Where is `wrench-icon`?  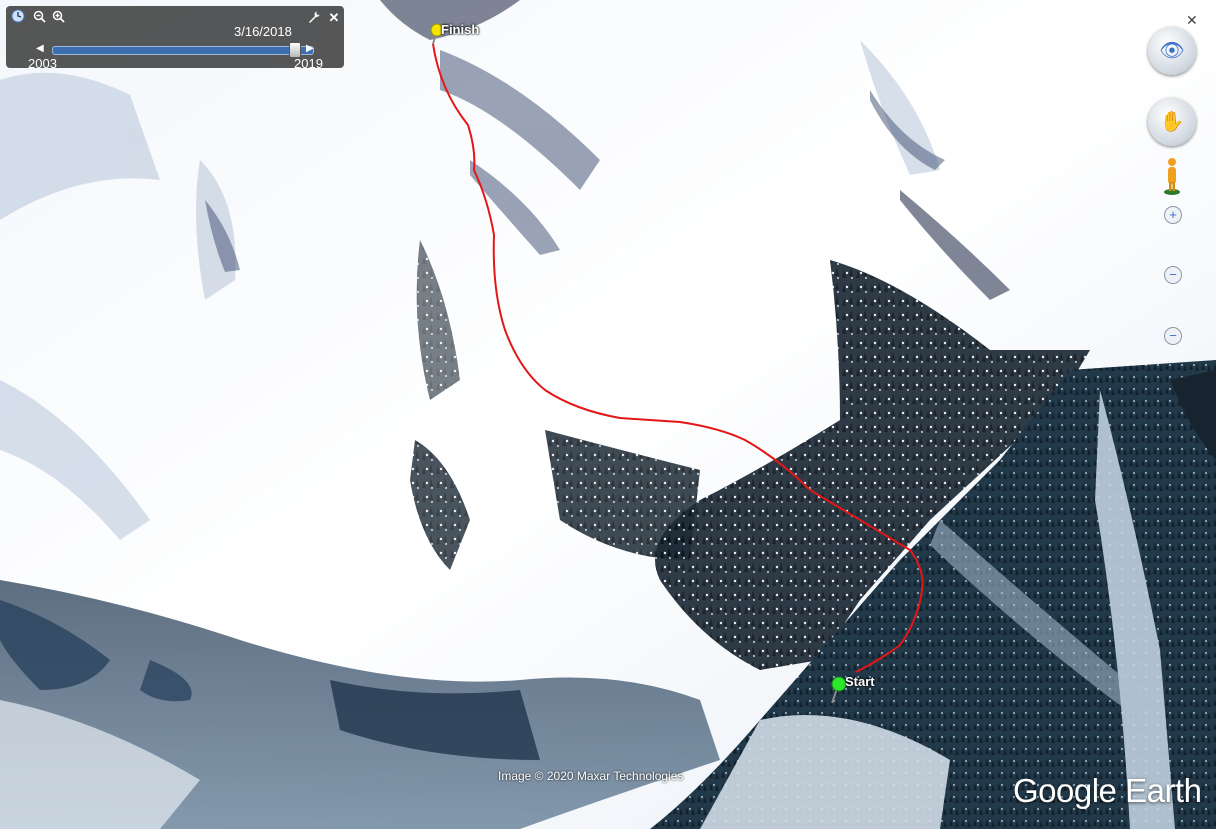 wrench-icon is located at coordinates (314, 18).